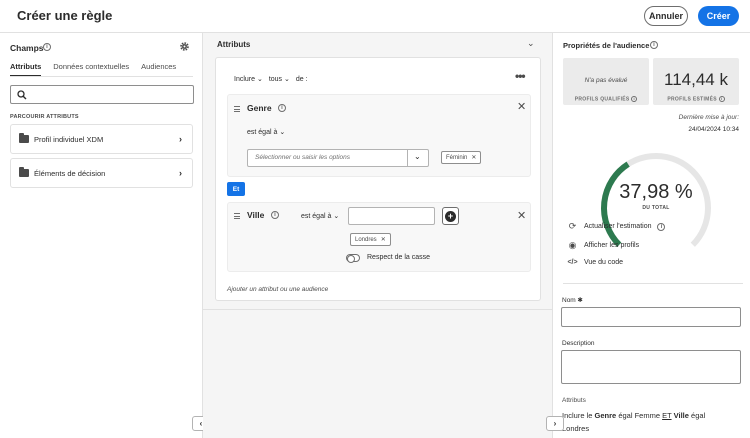 The height and width of the screenshot is (438, 750). What do you see at coordinates (158, 69) in the screenshot?
I see `tab-audiences: Audiences` at bounding box center [158, 69].